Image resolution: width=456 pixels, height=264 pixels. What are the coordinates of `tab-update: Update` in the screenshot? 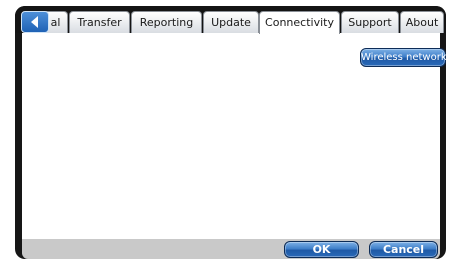 It's located at (231, 22).